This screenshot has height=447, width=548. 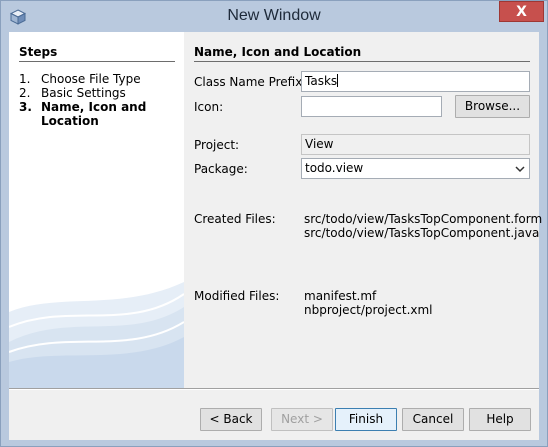 What do you see at coordinates (94, 114) in the screenshot?
I see `step-label: Name, Icon and Location` at bounding box center [94, 114].